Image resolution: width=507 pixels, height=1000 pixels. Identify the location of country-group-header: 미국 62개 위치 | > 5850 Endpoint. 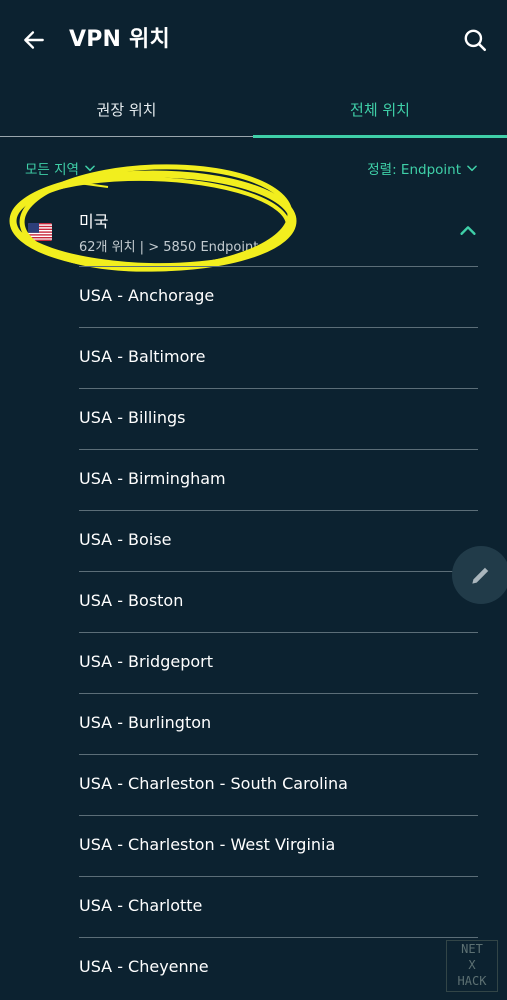
(253, 231).